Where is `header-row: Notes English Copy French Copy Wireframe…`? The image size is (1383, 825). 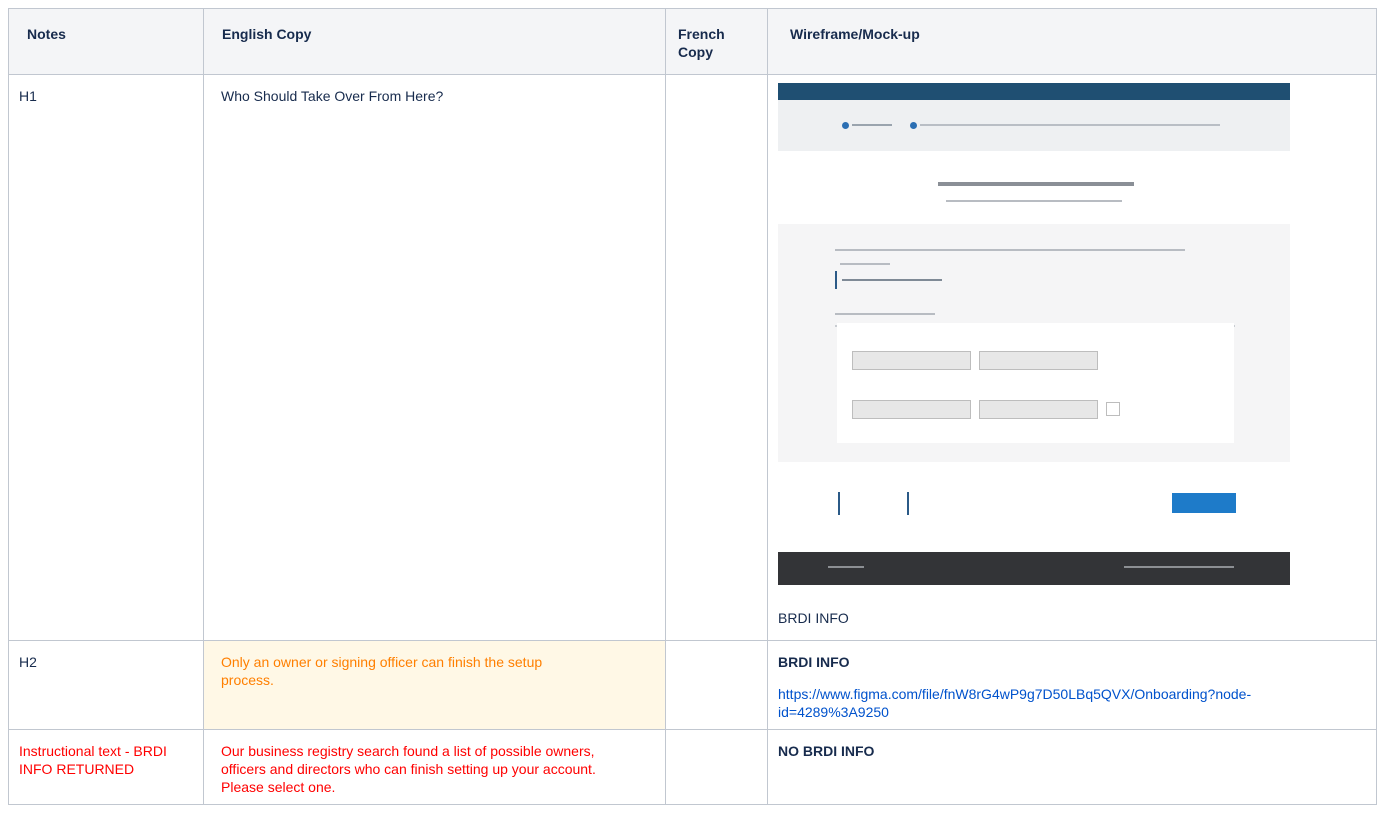
header-row: Notes English Copy French Copy Wireframe… is located at coordinates (692, 41).